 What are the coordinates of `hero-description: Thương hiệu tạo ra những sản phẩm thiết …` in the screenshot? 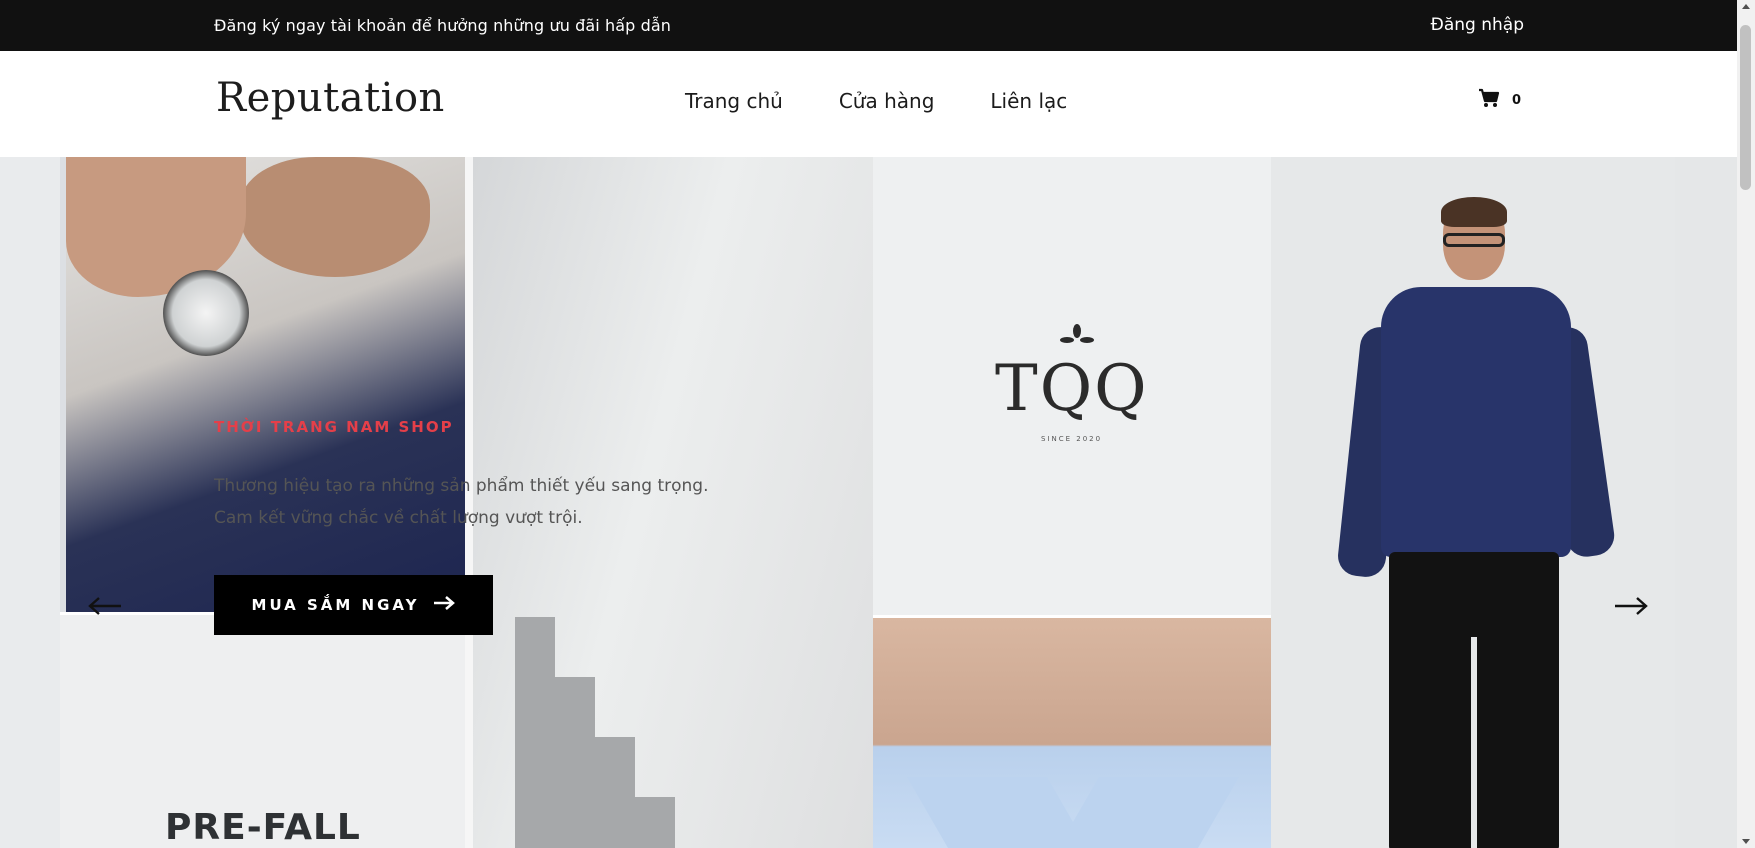 It's located at (461, 502).